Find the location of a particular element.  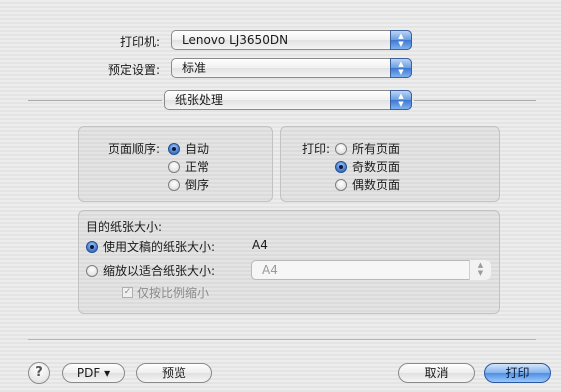

page-order-label: 页面顺序: is located at coordinates (133, 149).